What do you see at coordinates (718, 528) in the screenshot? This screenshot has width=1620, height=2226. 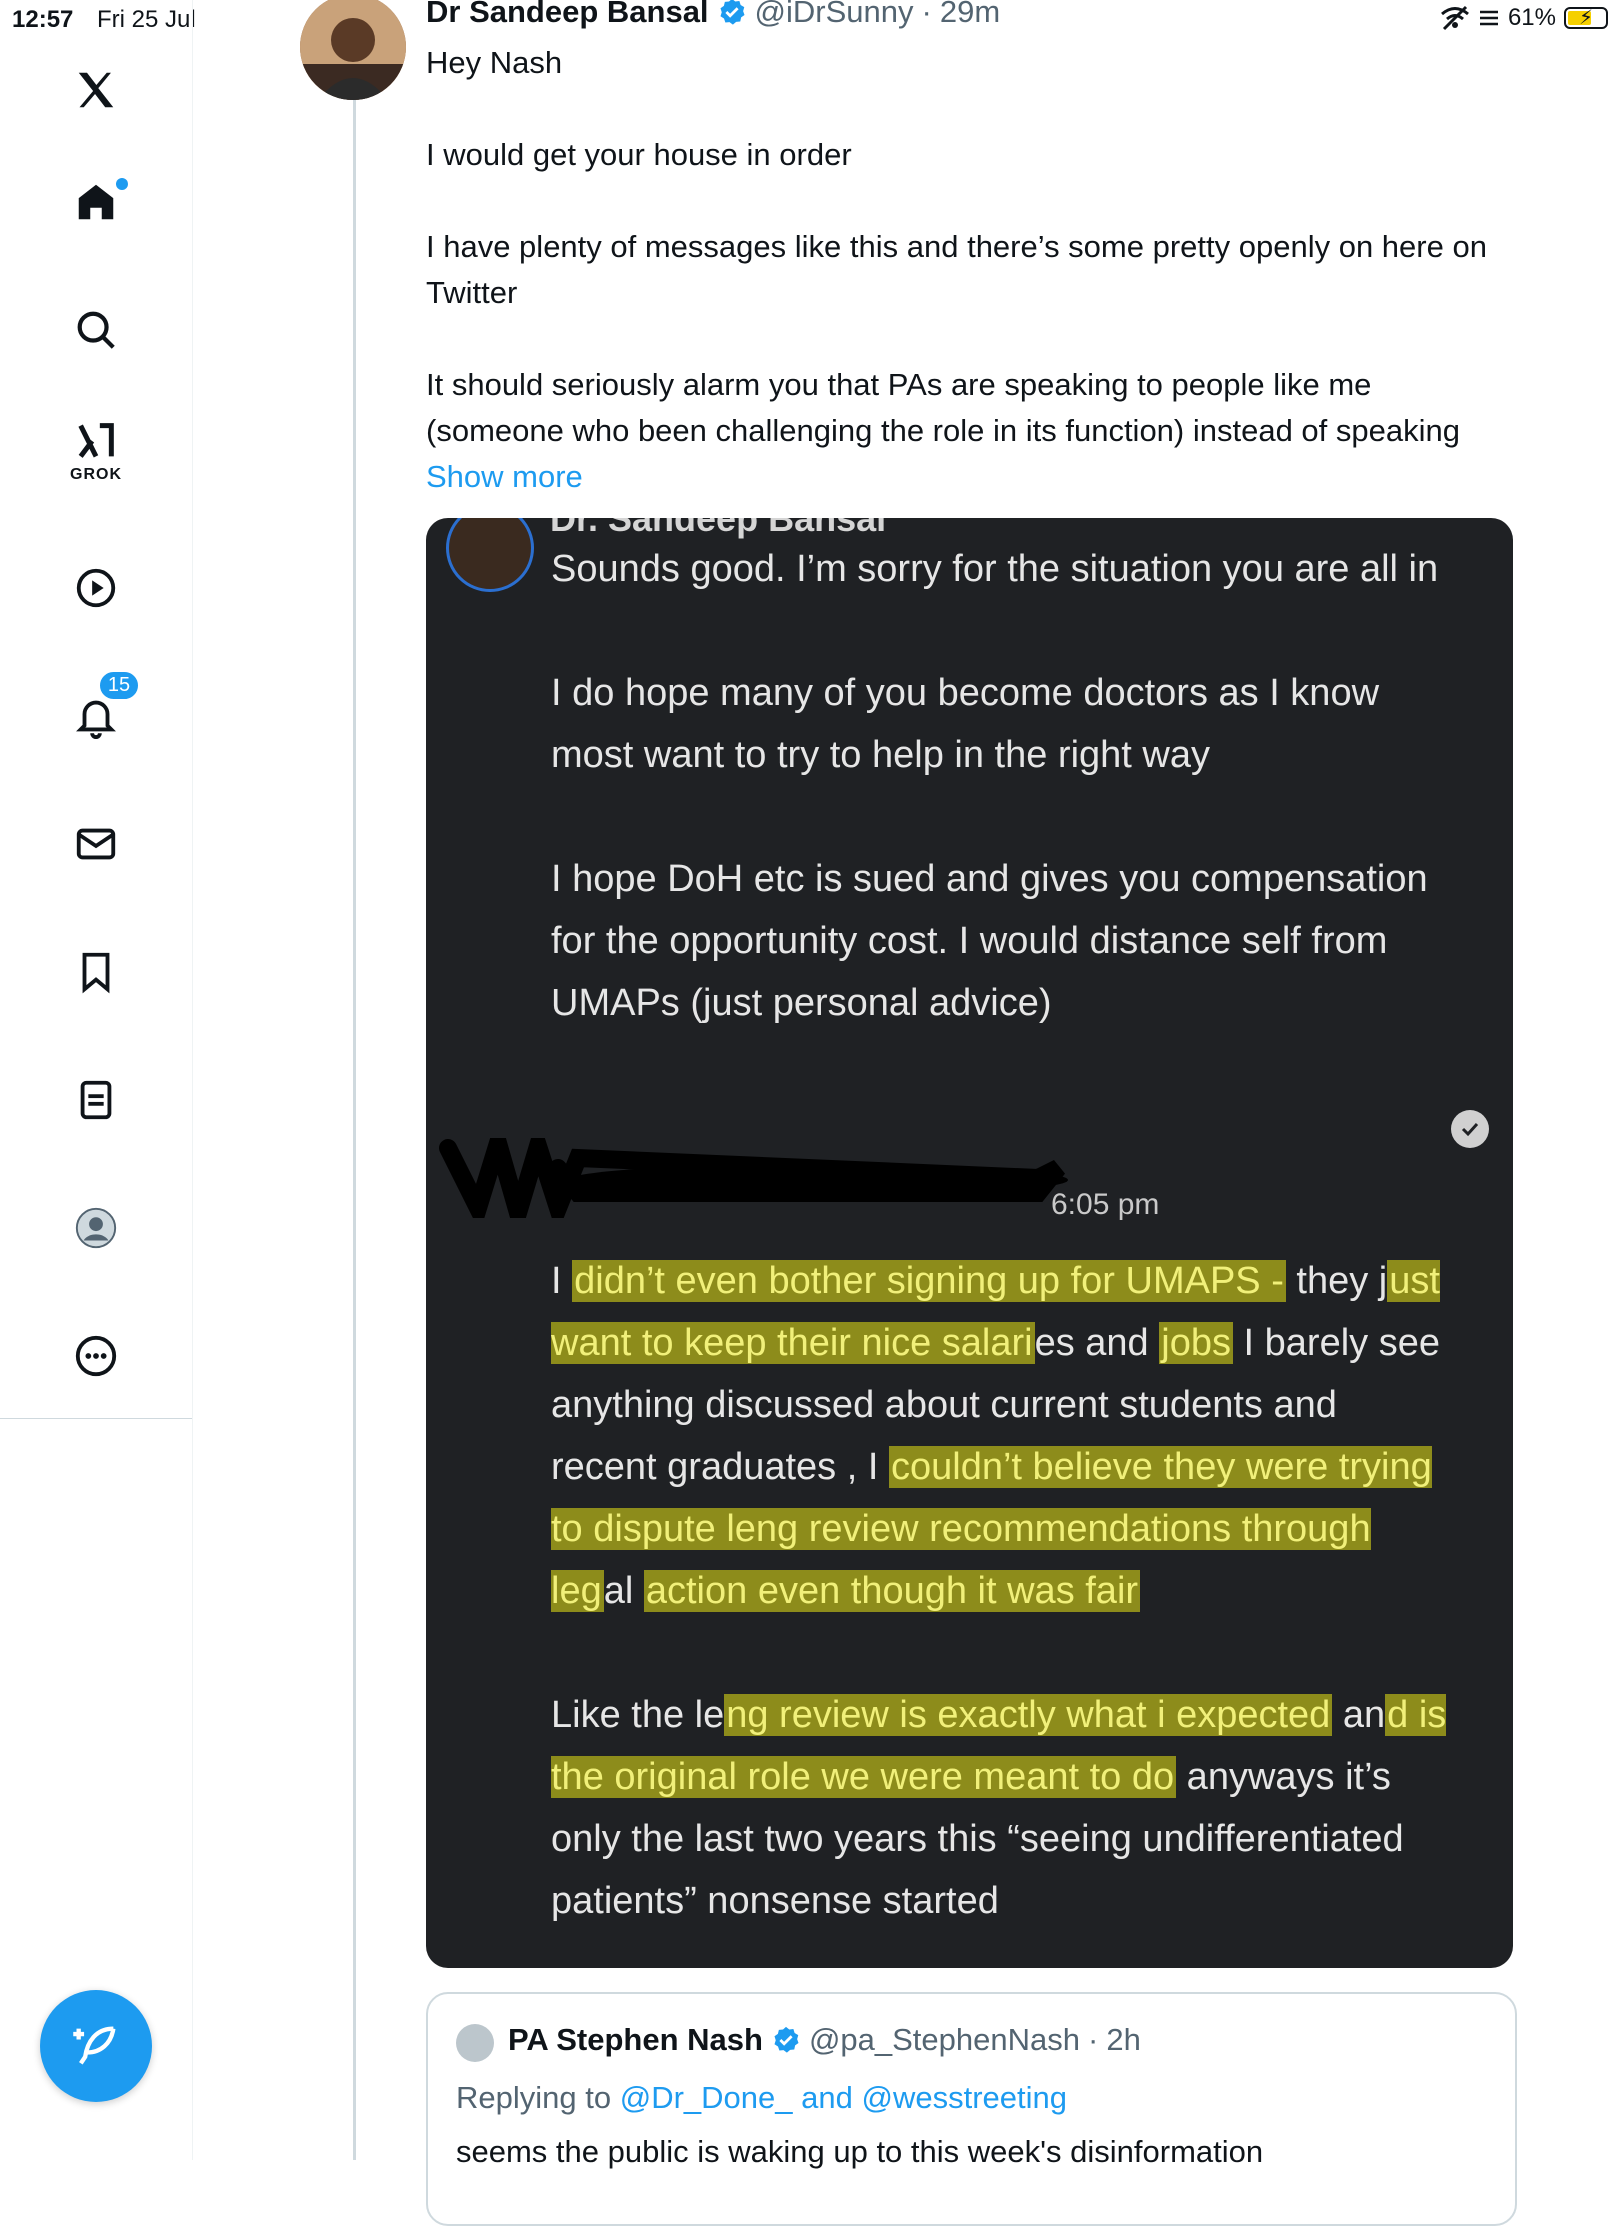 I see `media-sender-name: Dr. Sandeep Bansal` at bounding box center [718, 528].